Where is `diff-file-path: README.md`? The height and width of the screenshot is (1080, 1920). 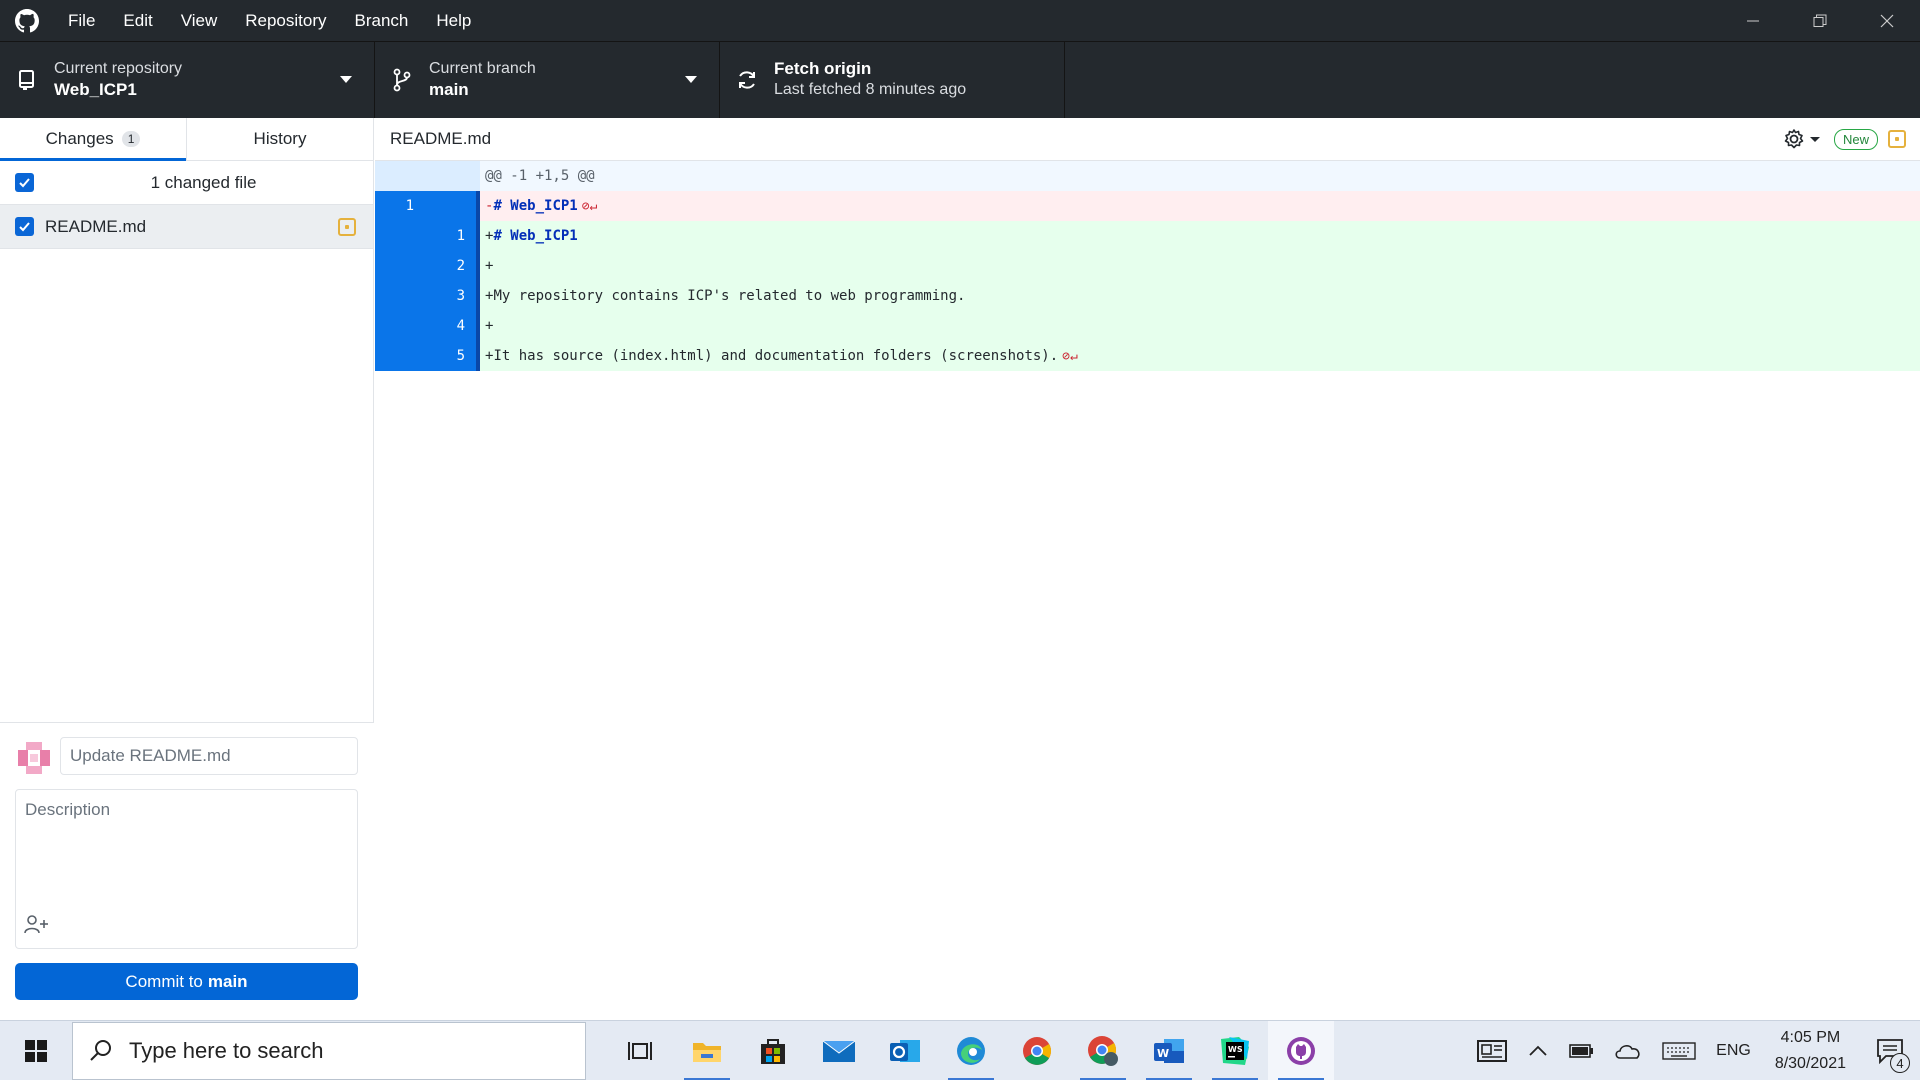
diff-file-path: README.md is located at coordinates (441, 138).